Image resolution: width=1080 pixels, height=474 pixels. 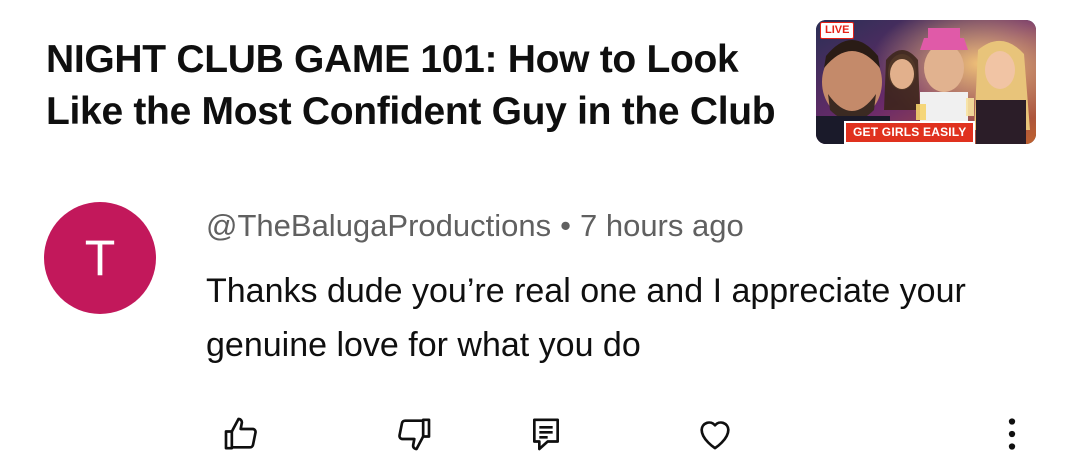 I want to click on comment-timestamp: 7 hours ago, so click(x=661, y=225).